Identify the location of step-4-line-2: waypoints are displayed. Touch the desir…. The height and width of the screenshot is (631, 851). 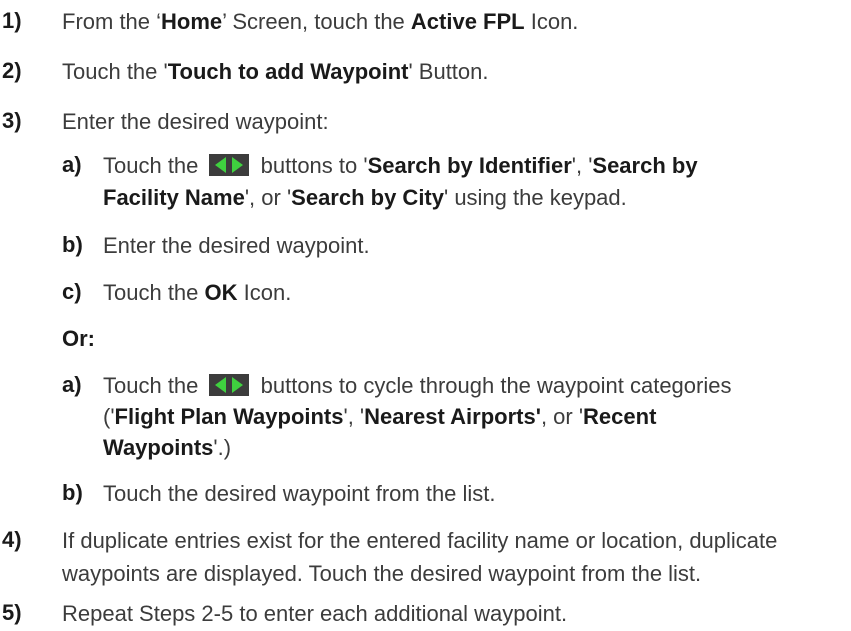
(382, 573).